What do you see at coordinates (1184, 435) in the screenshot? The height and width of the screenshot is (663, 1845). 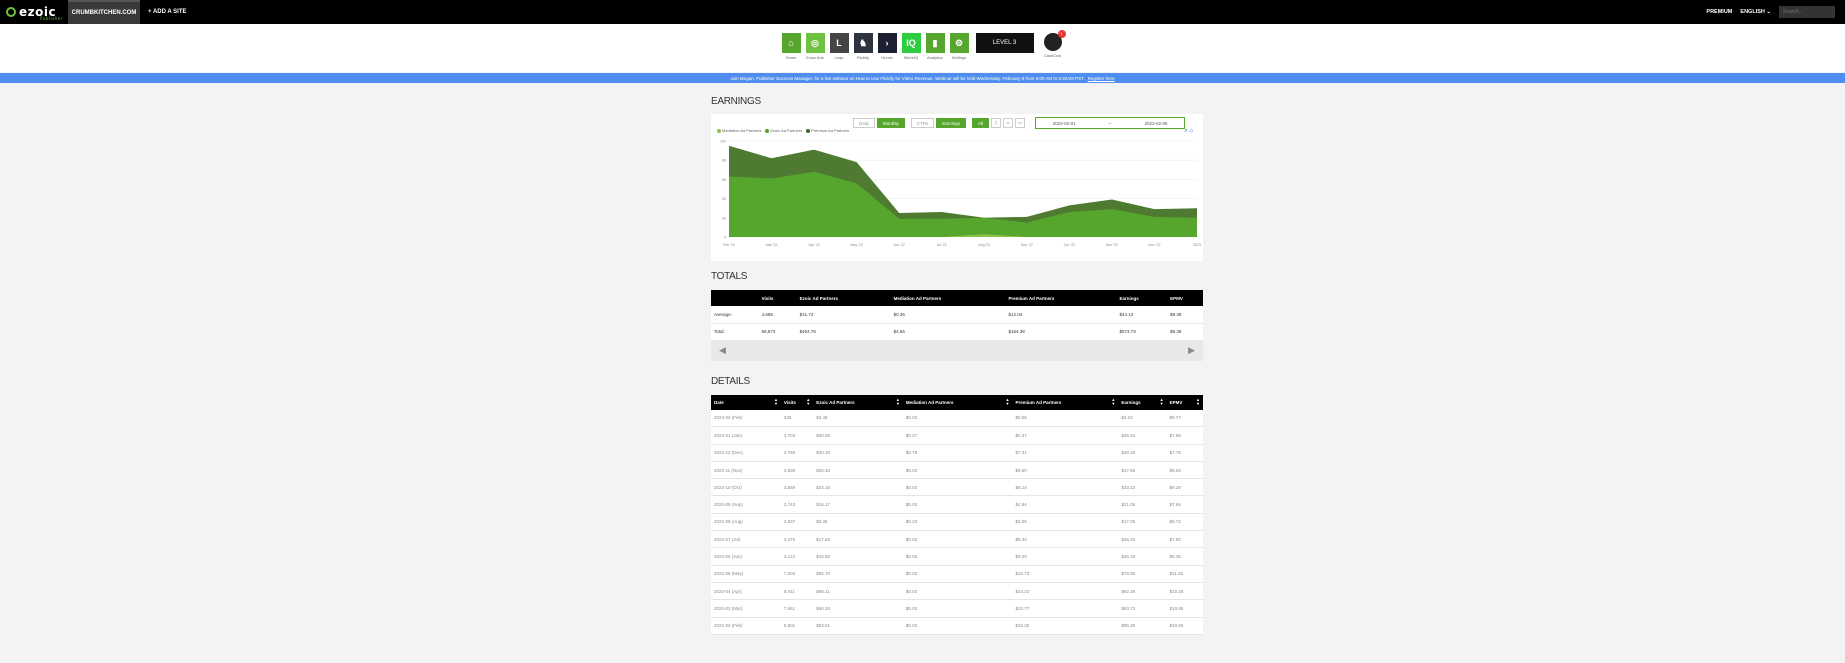 I see `table-cell: $7.86` at bounding box center [1184, 435].